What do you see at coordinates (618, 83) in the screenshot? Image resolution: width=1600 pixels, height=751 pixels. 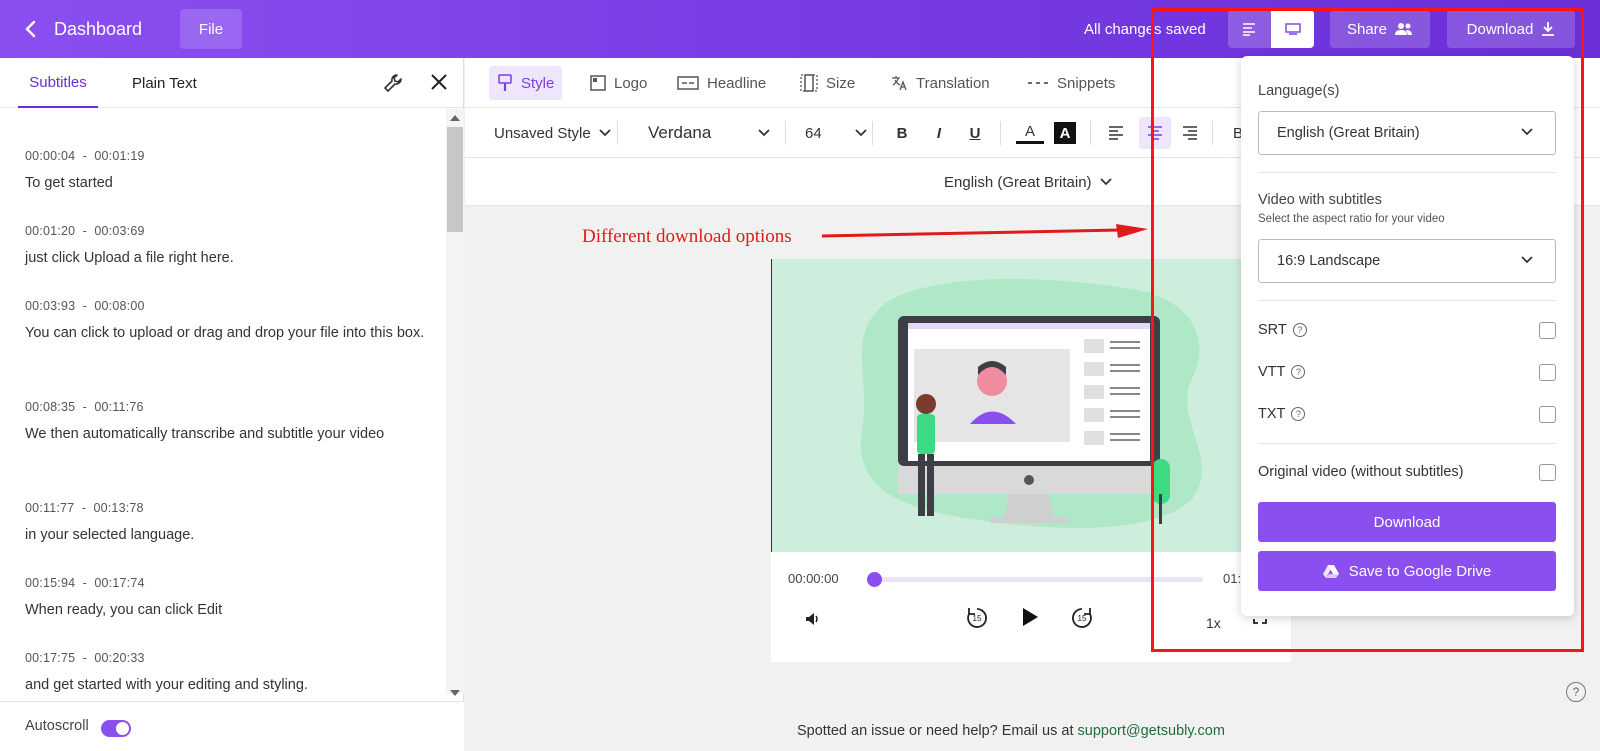 I see `tool-logo: Logo` at bounding box center [618, 83].